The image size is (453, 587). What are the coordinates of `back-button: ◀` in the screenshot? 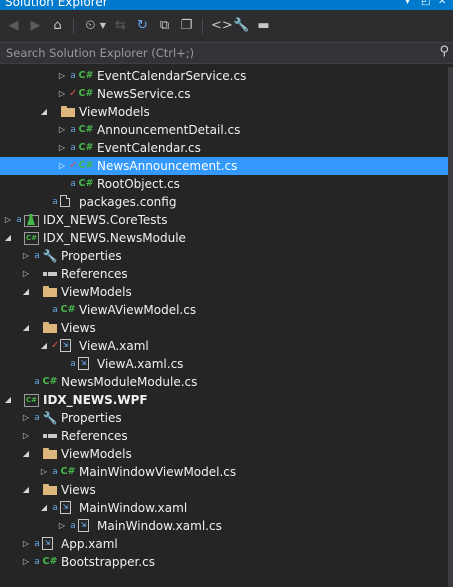 It's located at (13, 26).